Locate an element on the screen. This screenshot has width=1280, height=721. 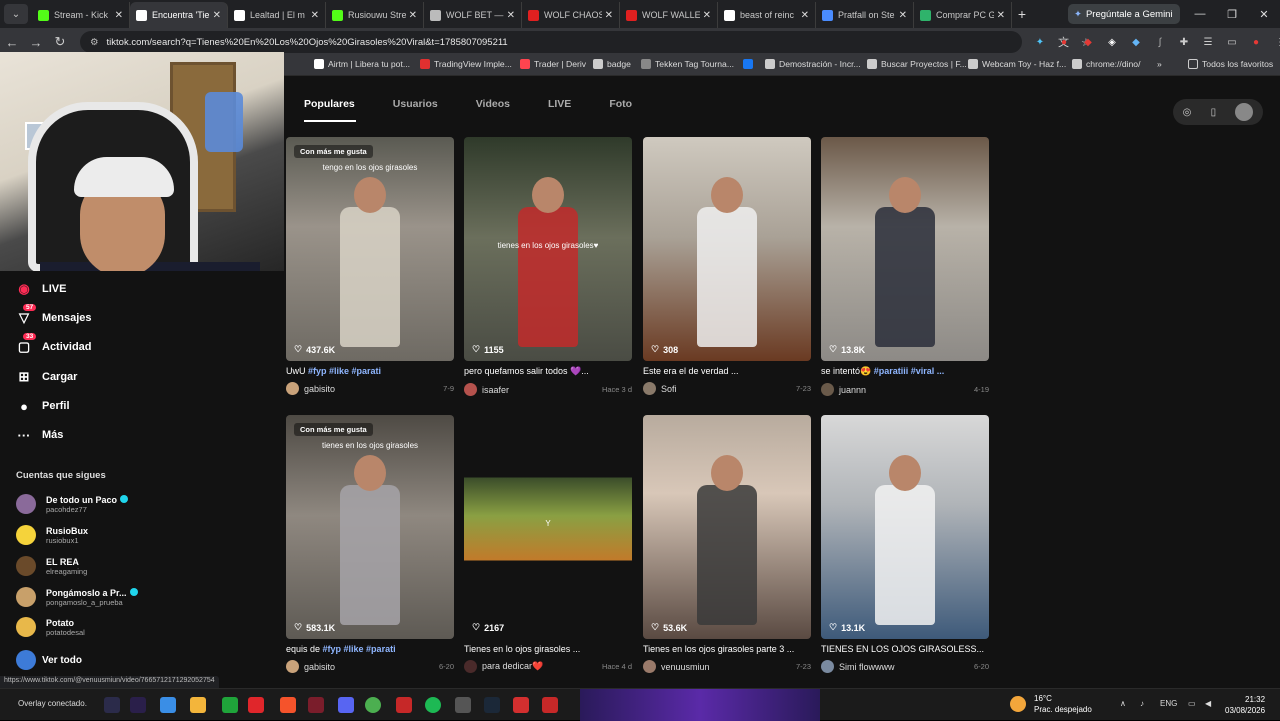
extension-icon: ◈ is located at coordinates (1112, 42).